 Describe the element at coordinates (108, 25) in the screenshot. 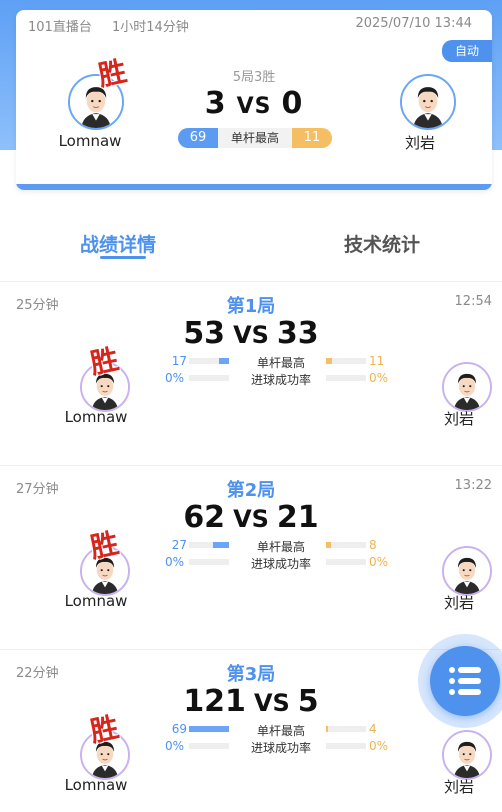

I see `match-meta: 101直播台 1小时14分钟` at that location.